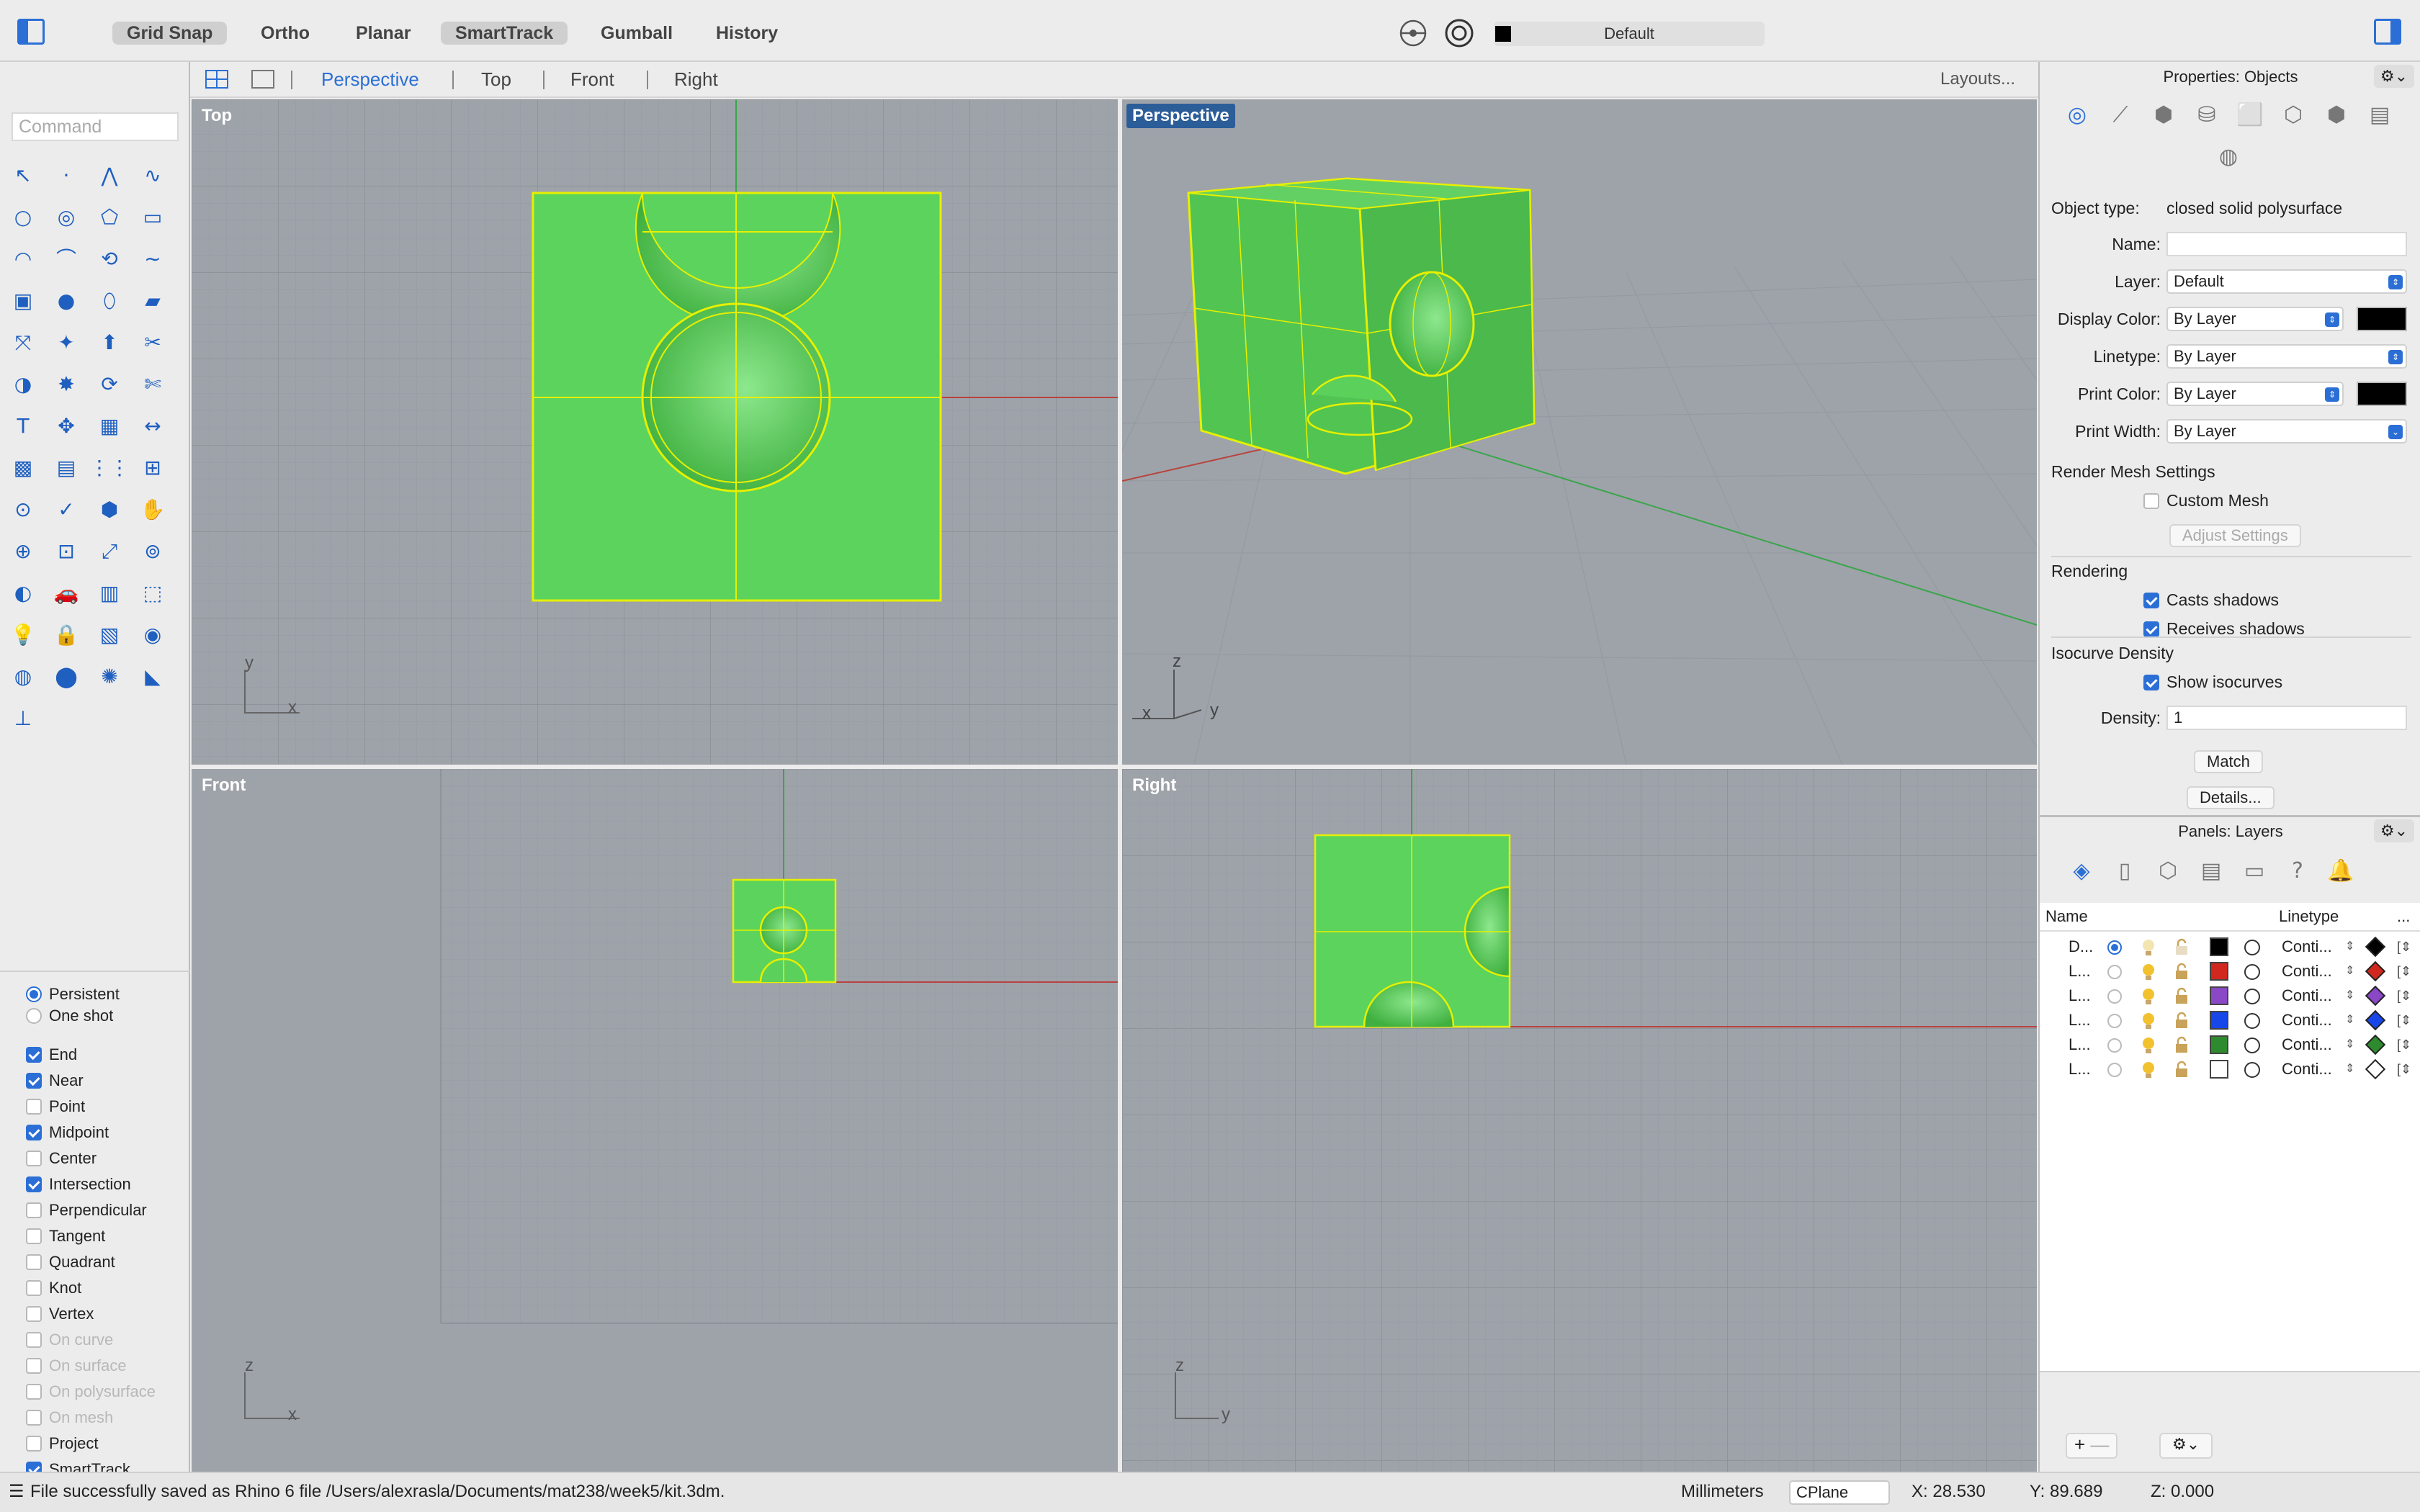 This screenshot has height=1512, width=2420. I want to click on column-name-header: Name, so click(2066, 916).